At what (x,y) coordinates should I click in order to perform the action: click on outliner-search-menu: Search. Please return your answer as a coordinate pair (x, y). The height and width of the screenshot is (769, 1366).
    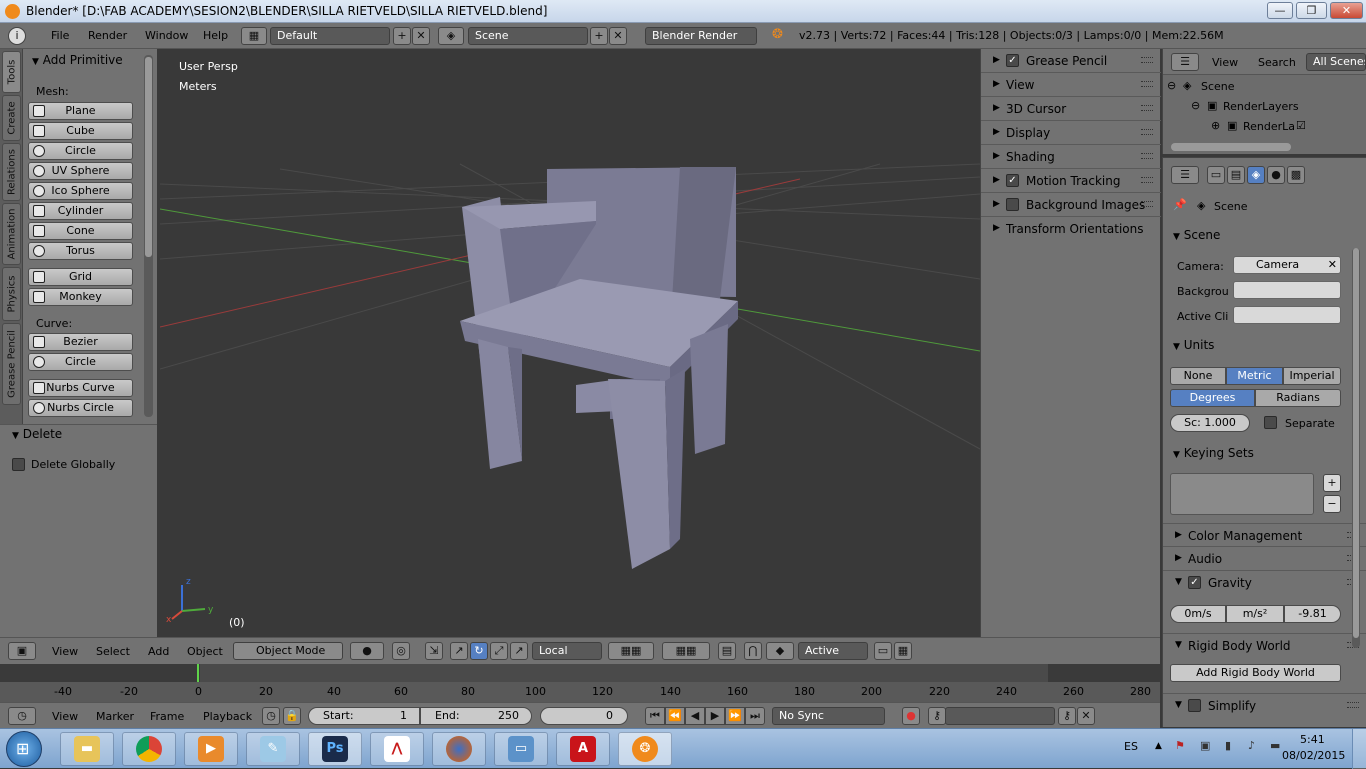
    Looking at the image, I should click on (1277, 62).